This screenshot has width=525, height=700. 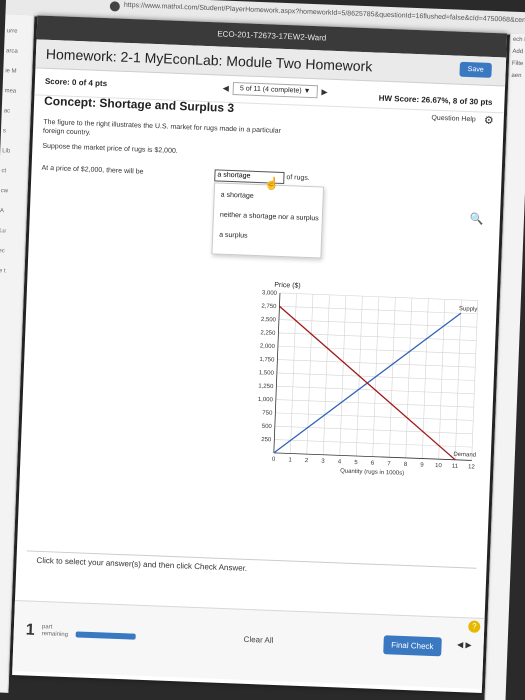 I want to click on side-fragment: Lib, so click(x=6, y=151).